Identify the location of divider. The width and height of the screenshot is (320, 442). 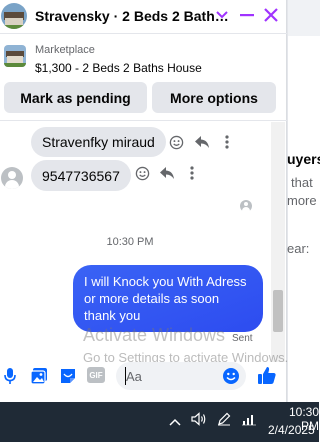
(143, 120).